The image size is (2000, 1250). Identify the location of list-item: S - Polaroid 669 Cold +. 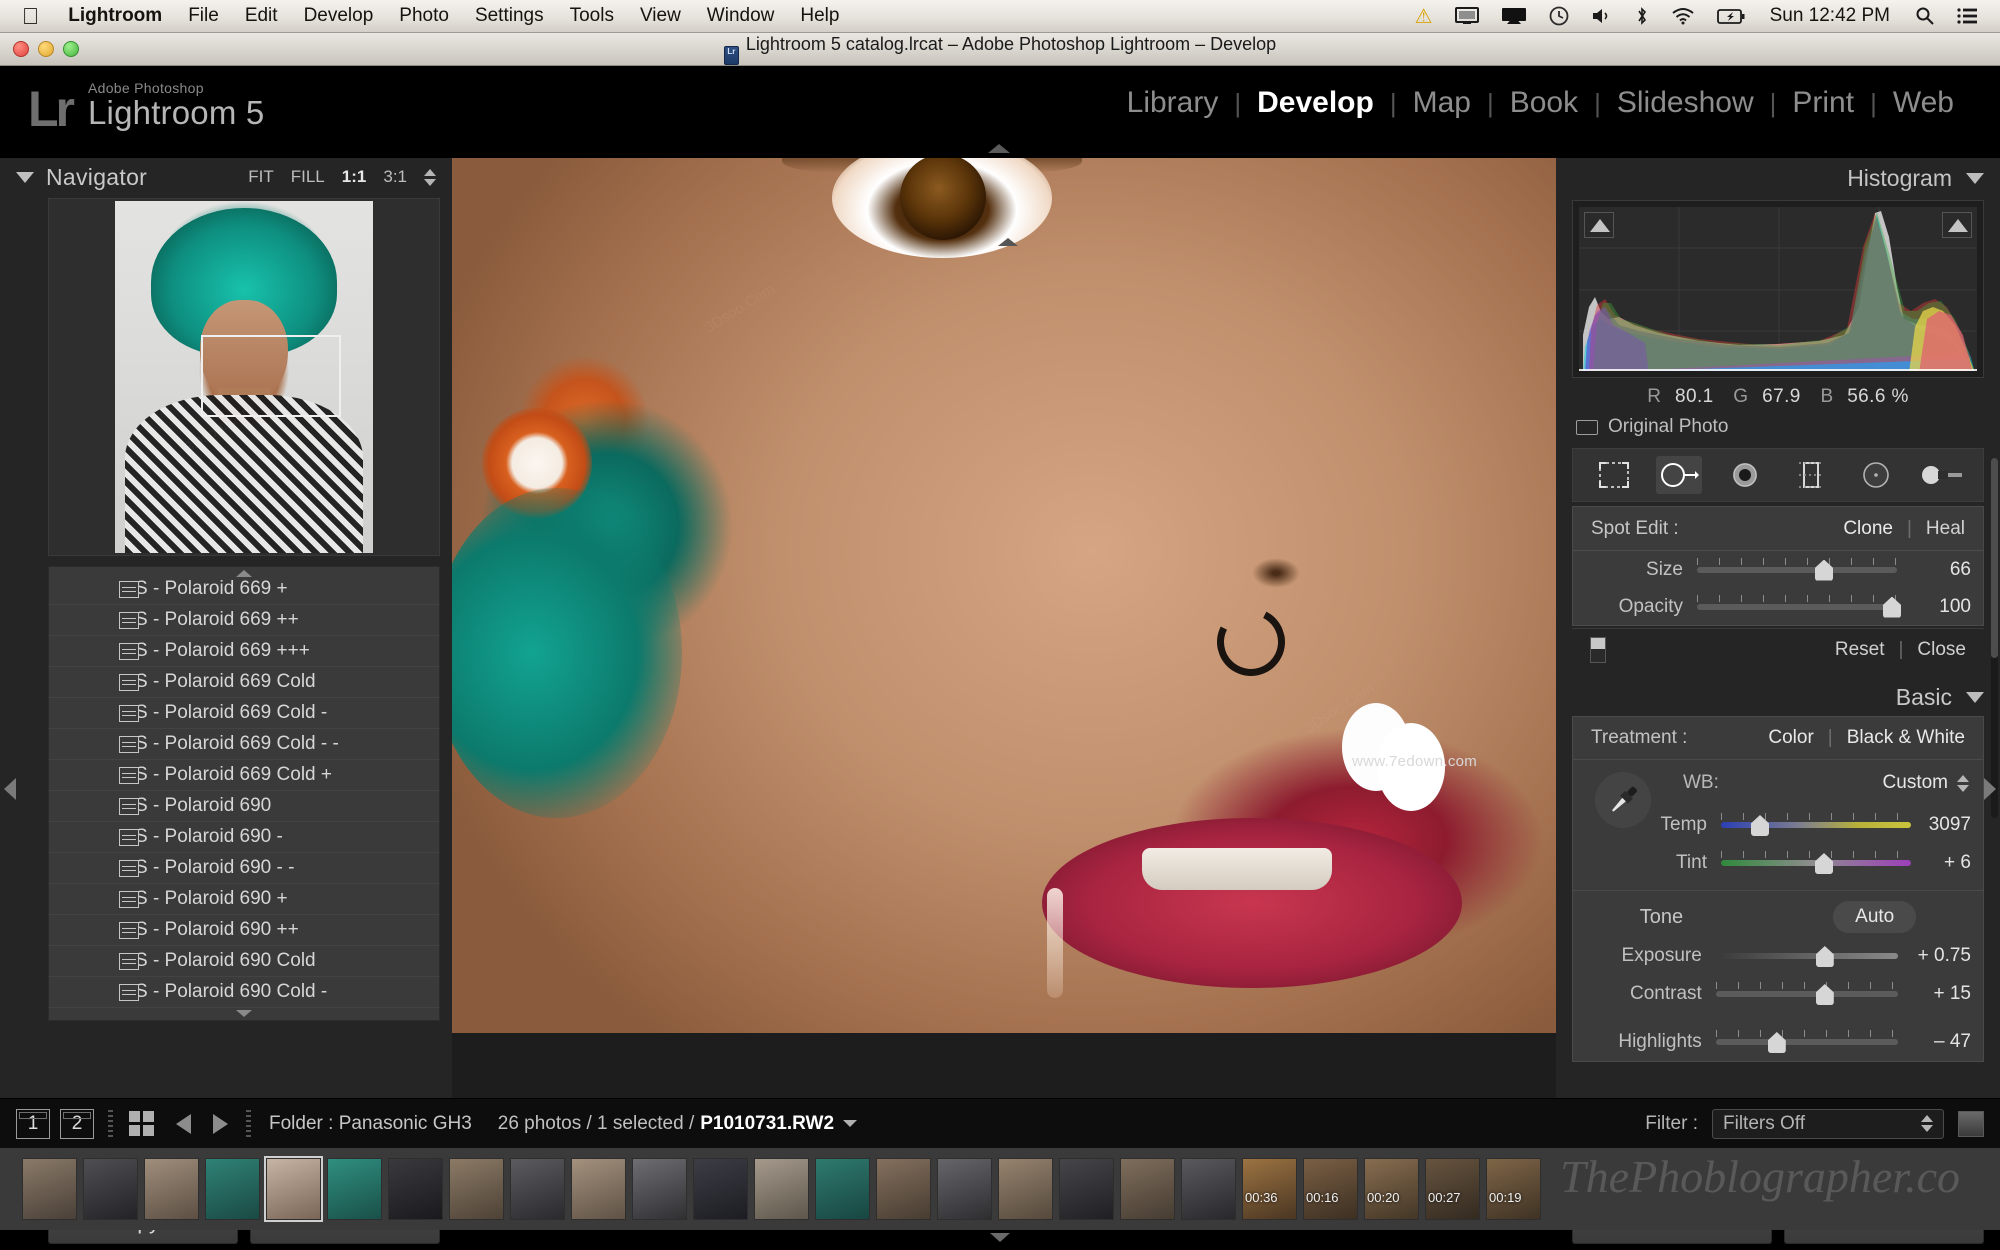
(244, 775).